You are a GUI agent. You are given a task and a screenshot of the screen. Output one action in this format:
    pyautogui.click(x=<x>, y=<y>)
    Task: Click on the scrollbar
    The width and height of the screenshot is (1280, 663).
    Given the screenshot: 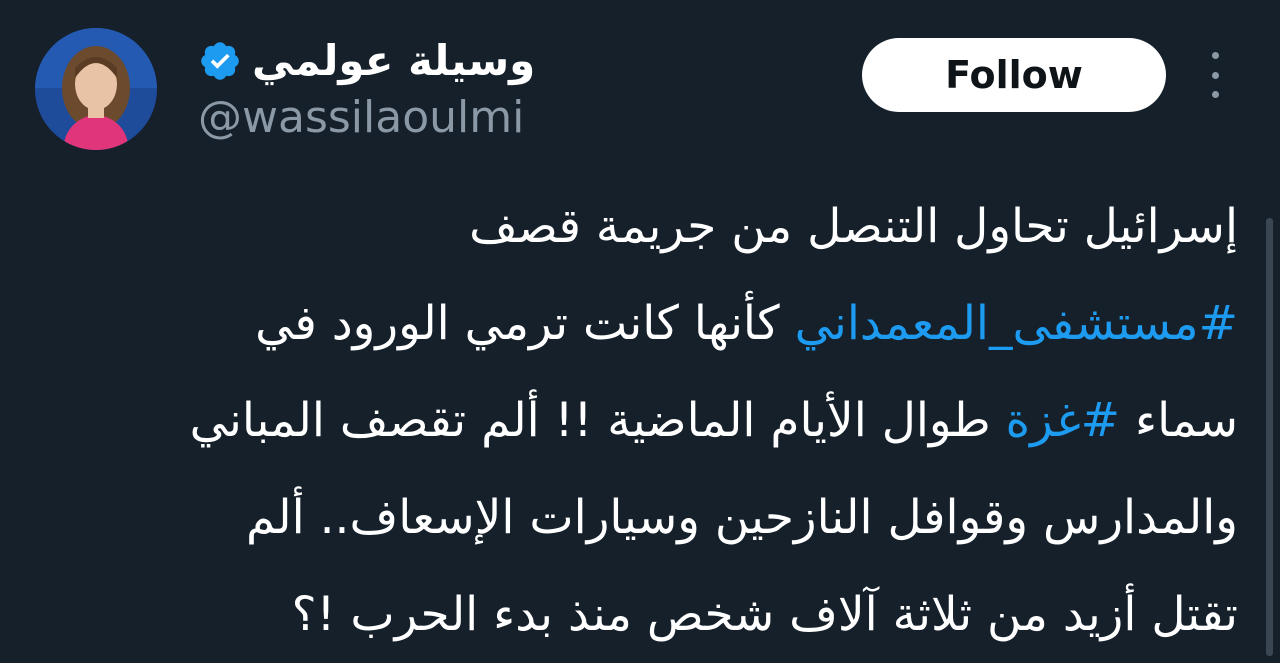 What is the action you would take?
    pyautogui.click(x=1269, y=437)
    